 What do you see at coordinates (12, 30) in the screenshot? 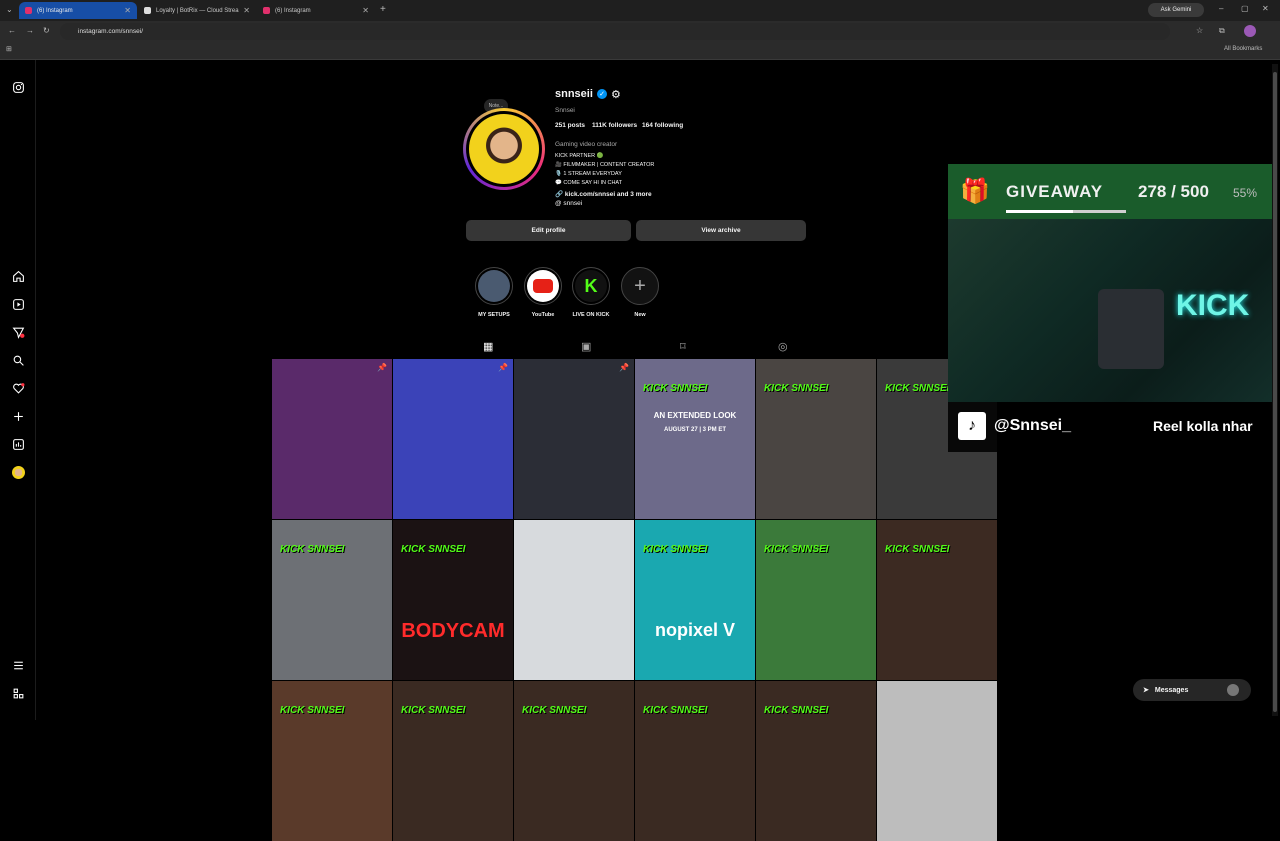
I see `back-icon: ←` at bounding box center [12, 30].